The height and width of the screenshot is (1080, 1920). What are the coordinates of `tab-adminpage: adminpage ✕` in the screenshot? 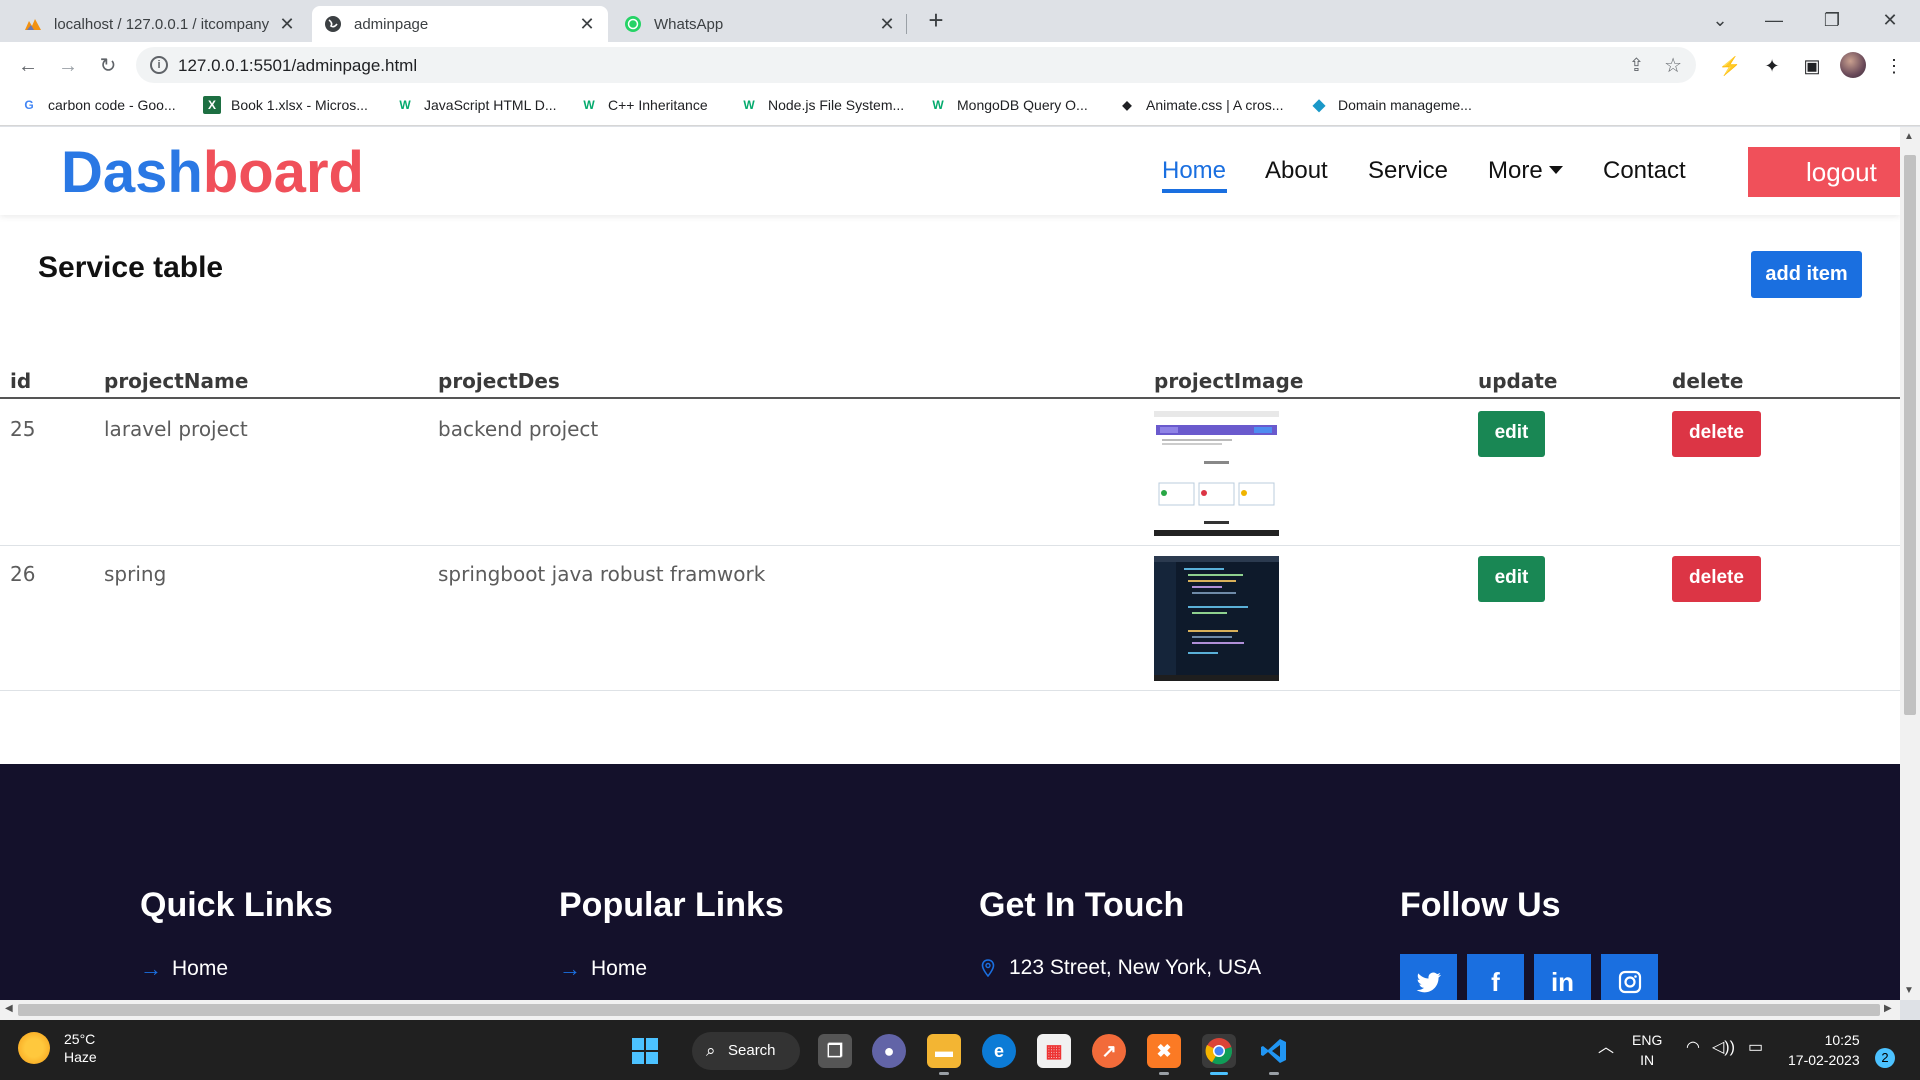 It's located at (460, 24).